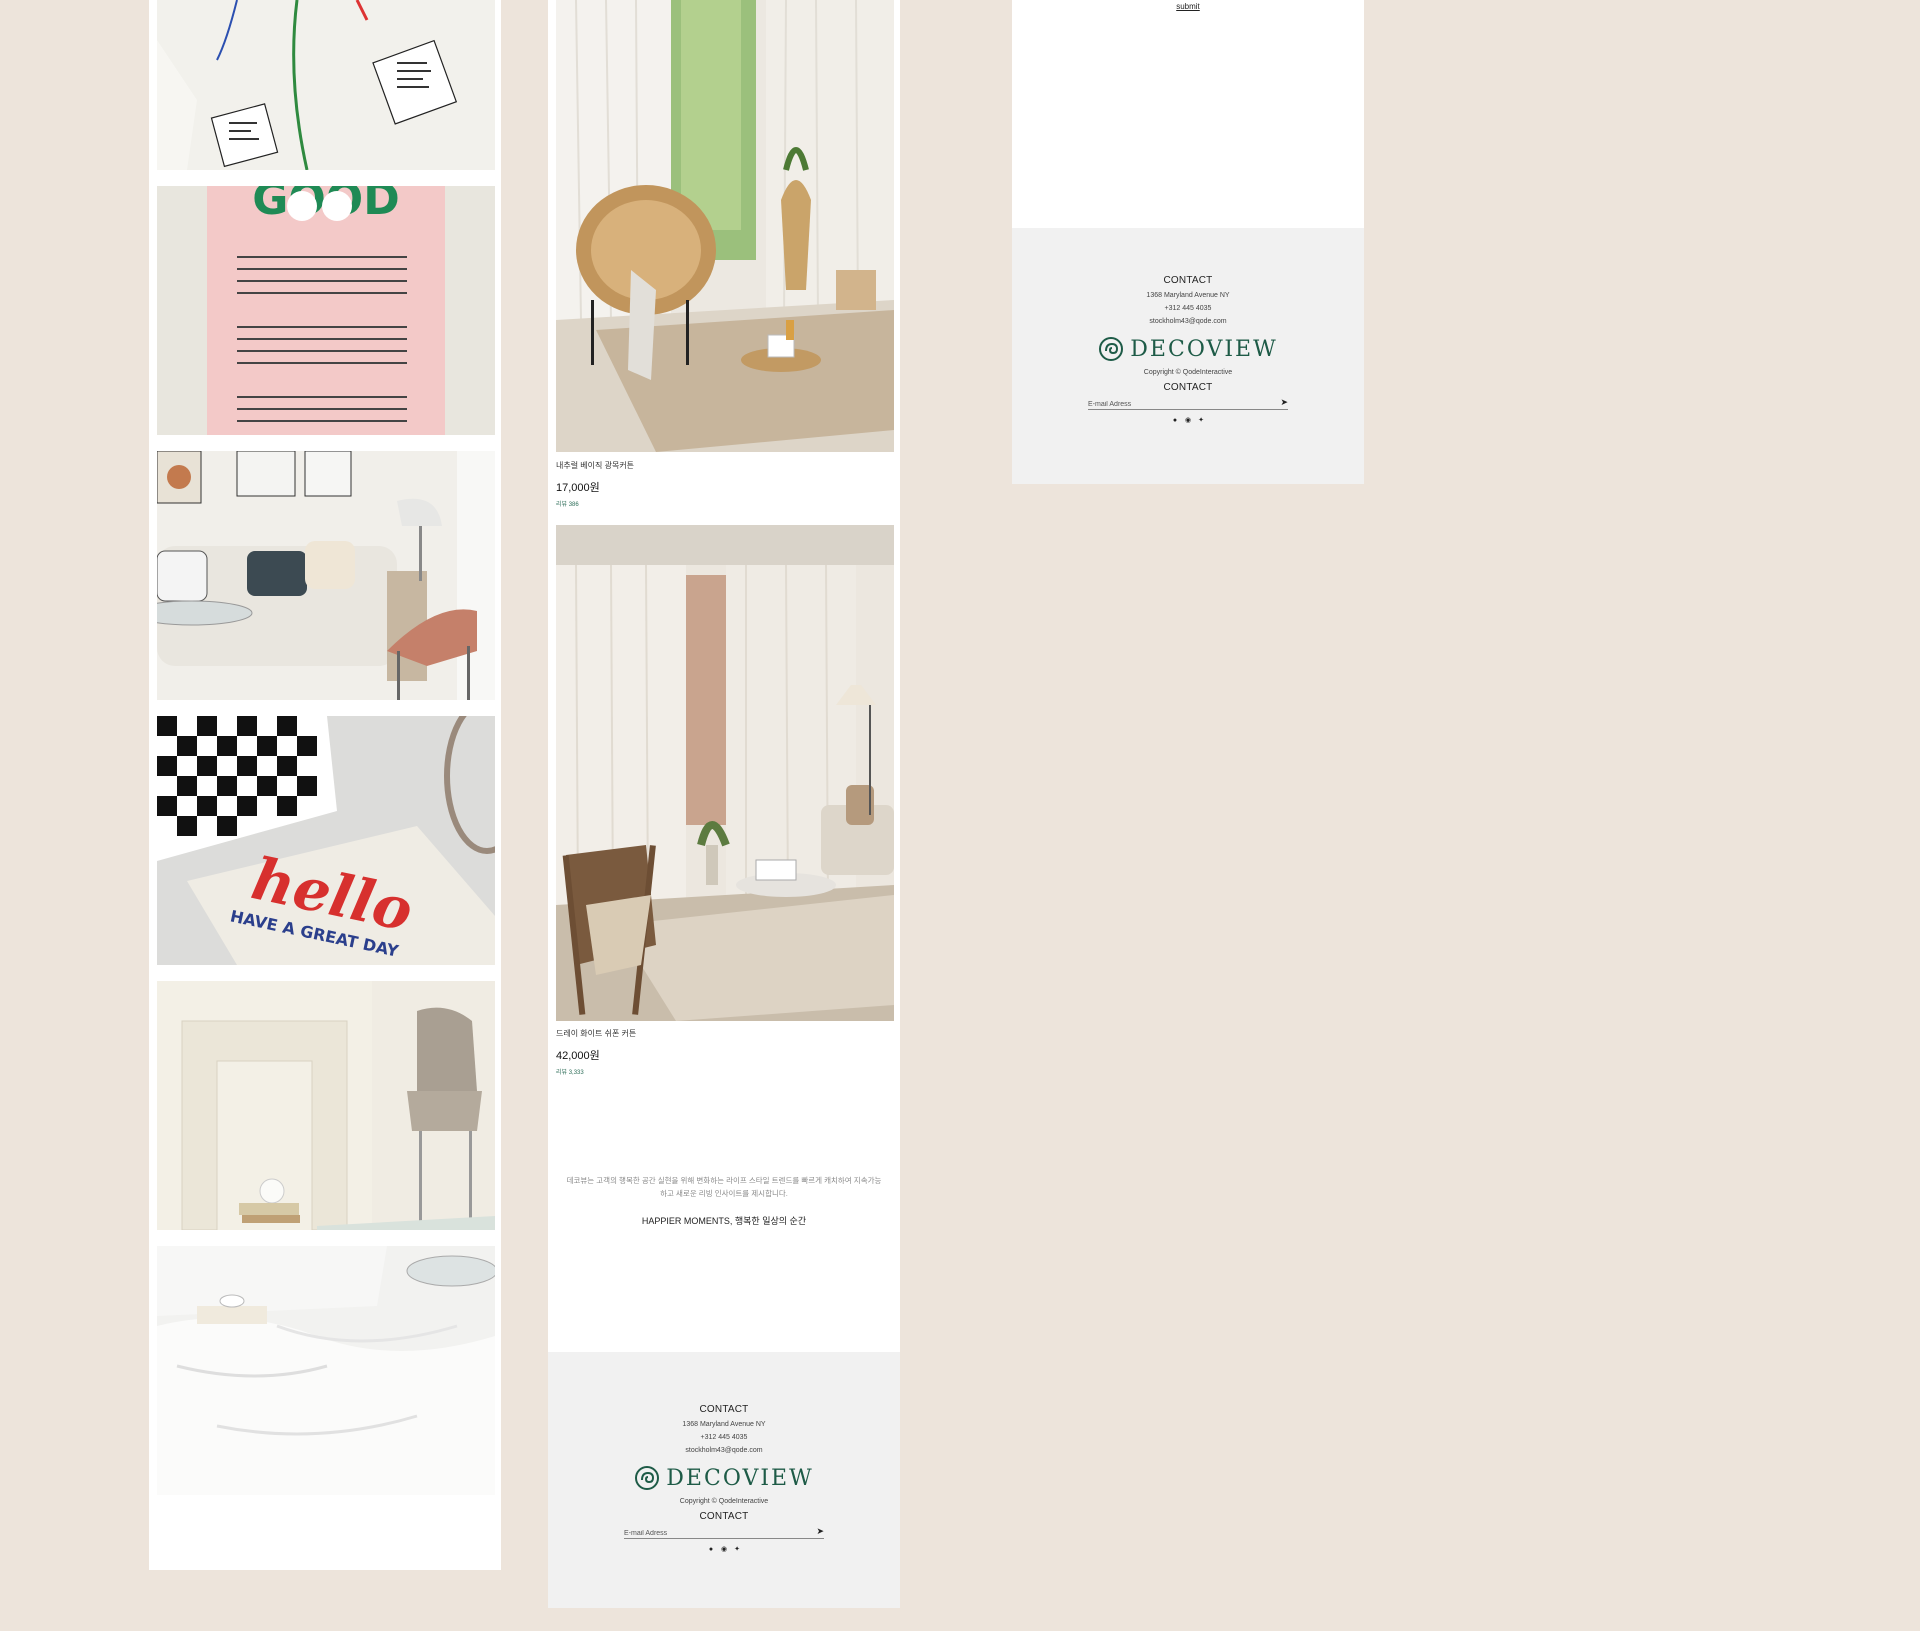  I want to click on product-price: 17,000원, so click(578, 488).